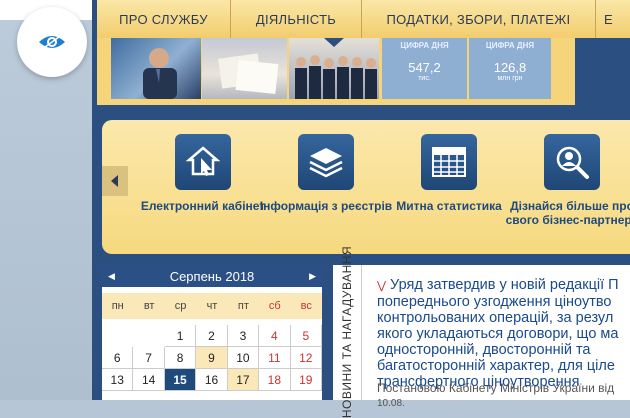 The width and height of the screenshot is (630, 418). Describe the element at coordinates (243, 358) in the screenshot. I see `calendar-day: 10` at that location.